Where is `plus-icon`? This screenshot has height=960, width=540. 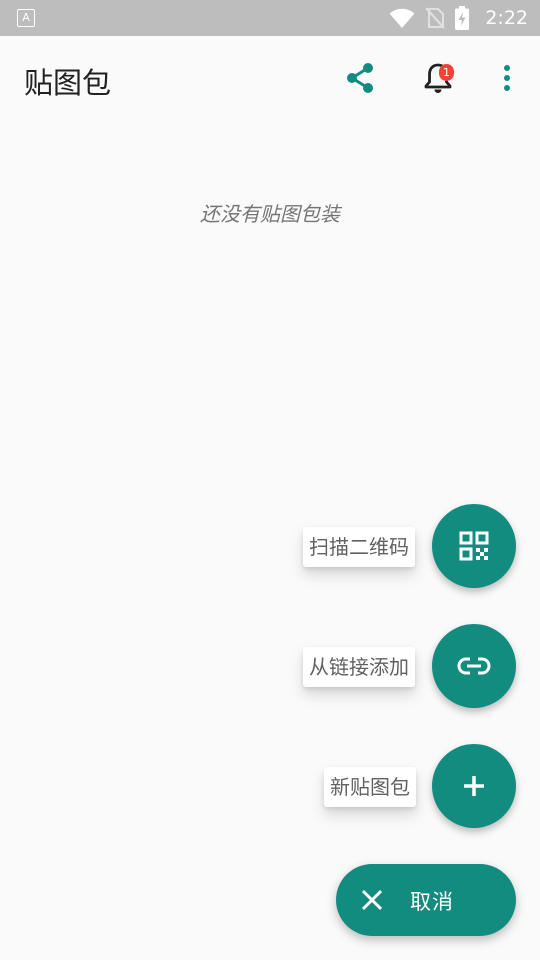 plus-icon is located at coordinates (474, 786).